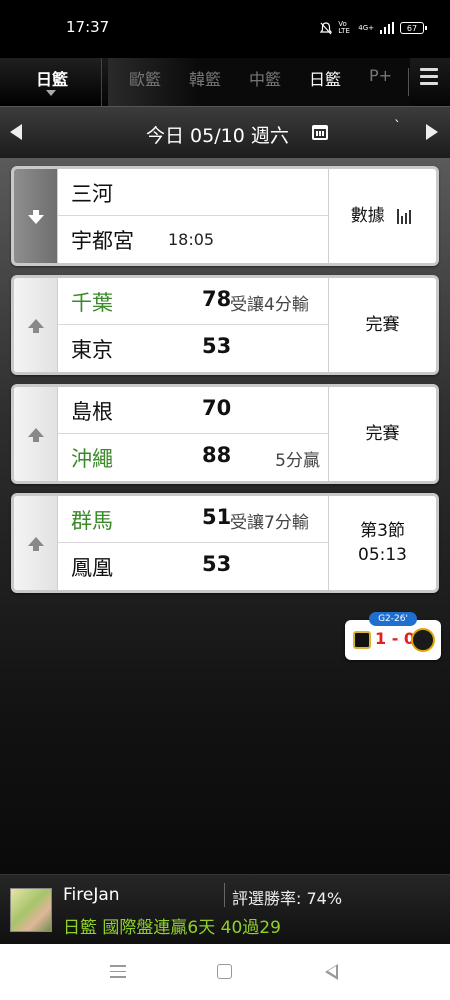 Image resolution: width=450 pixels, height=1000 pixels. What do you see at coordinates (404, 216) in the screenshot?
I see `stats-bars-icon` at bounding box center [404, 216].